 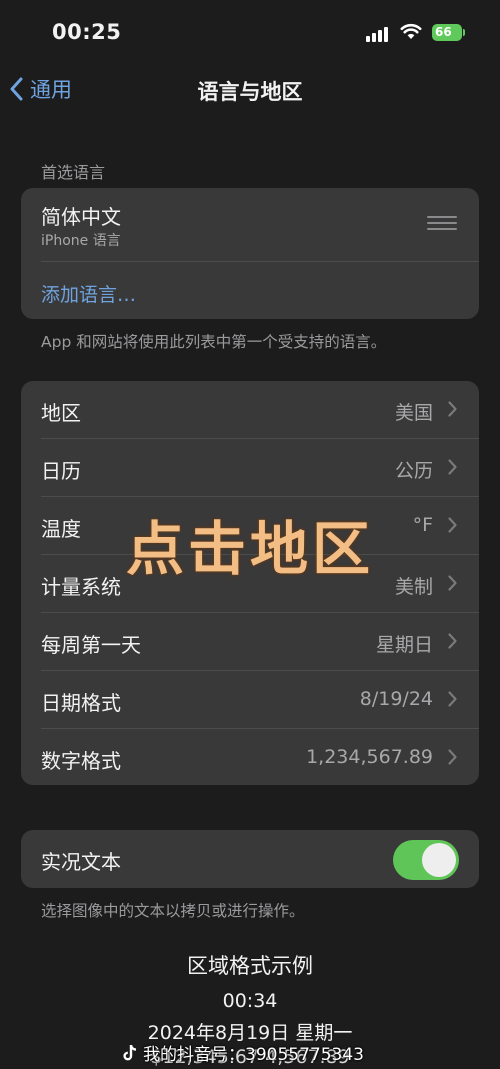 What do you see at coordinates (87, 32) in the screenshot?
I see `status-time: 00:25` at bounding box center [87, 32].